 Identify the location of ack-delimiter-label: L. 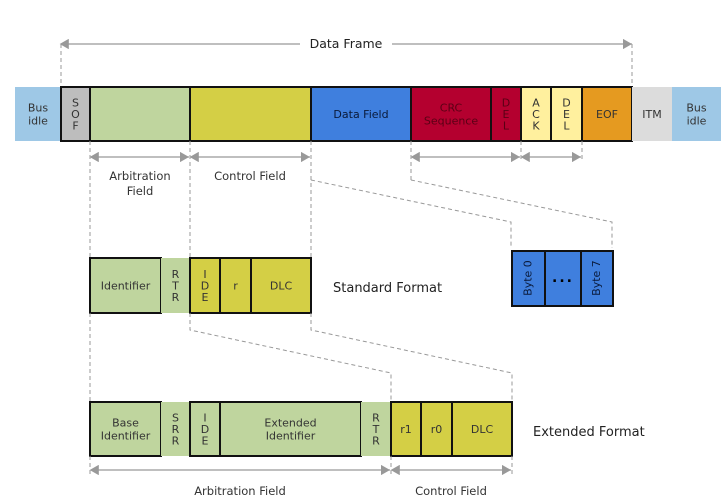
(566, 126).